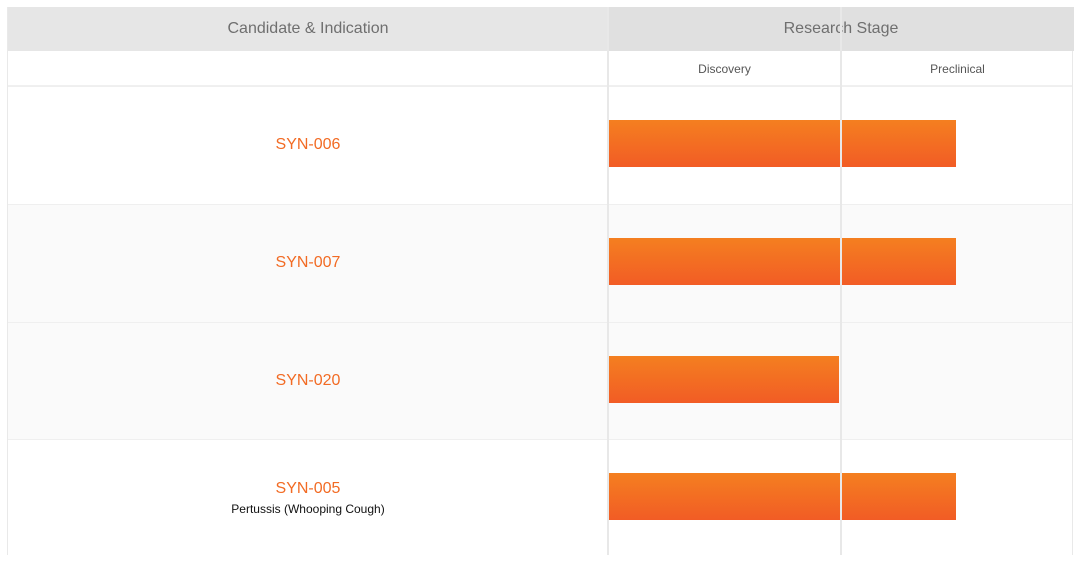 This screenshot has width=1080, height=564. I want to click on stage-label-discovery: Discovery, so click(724, 68).